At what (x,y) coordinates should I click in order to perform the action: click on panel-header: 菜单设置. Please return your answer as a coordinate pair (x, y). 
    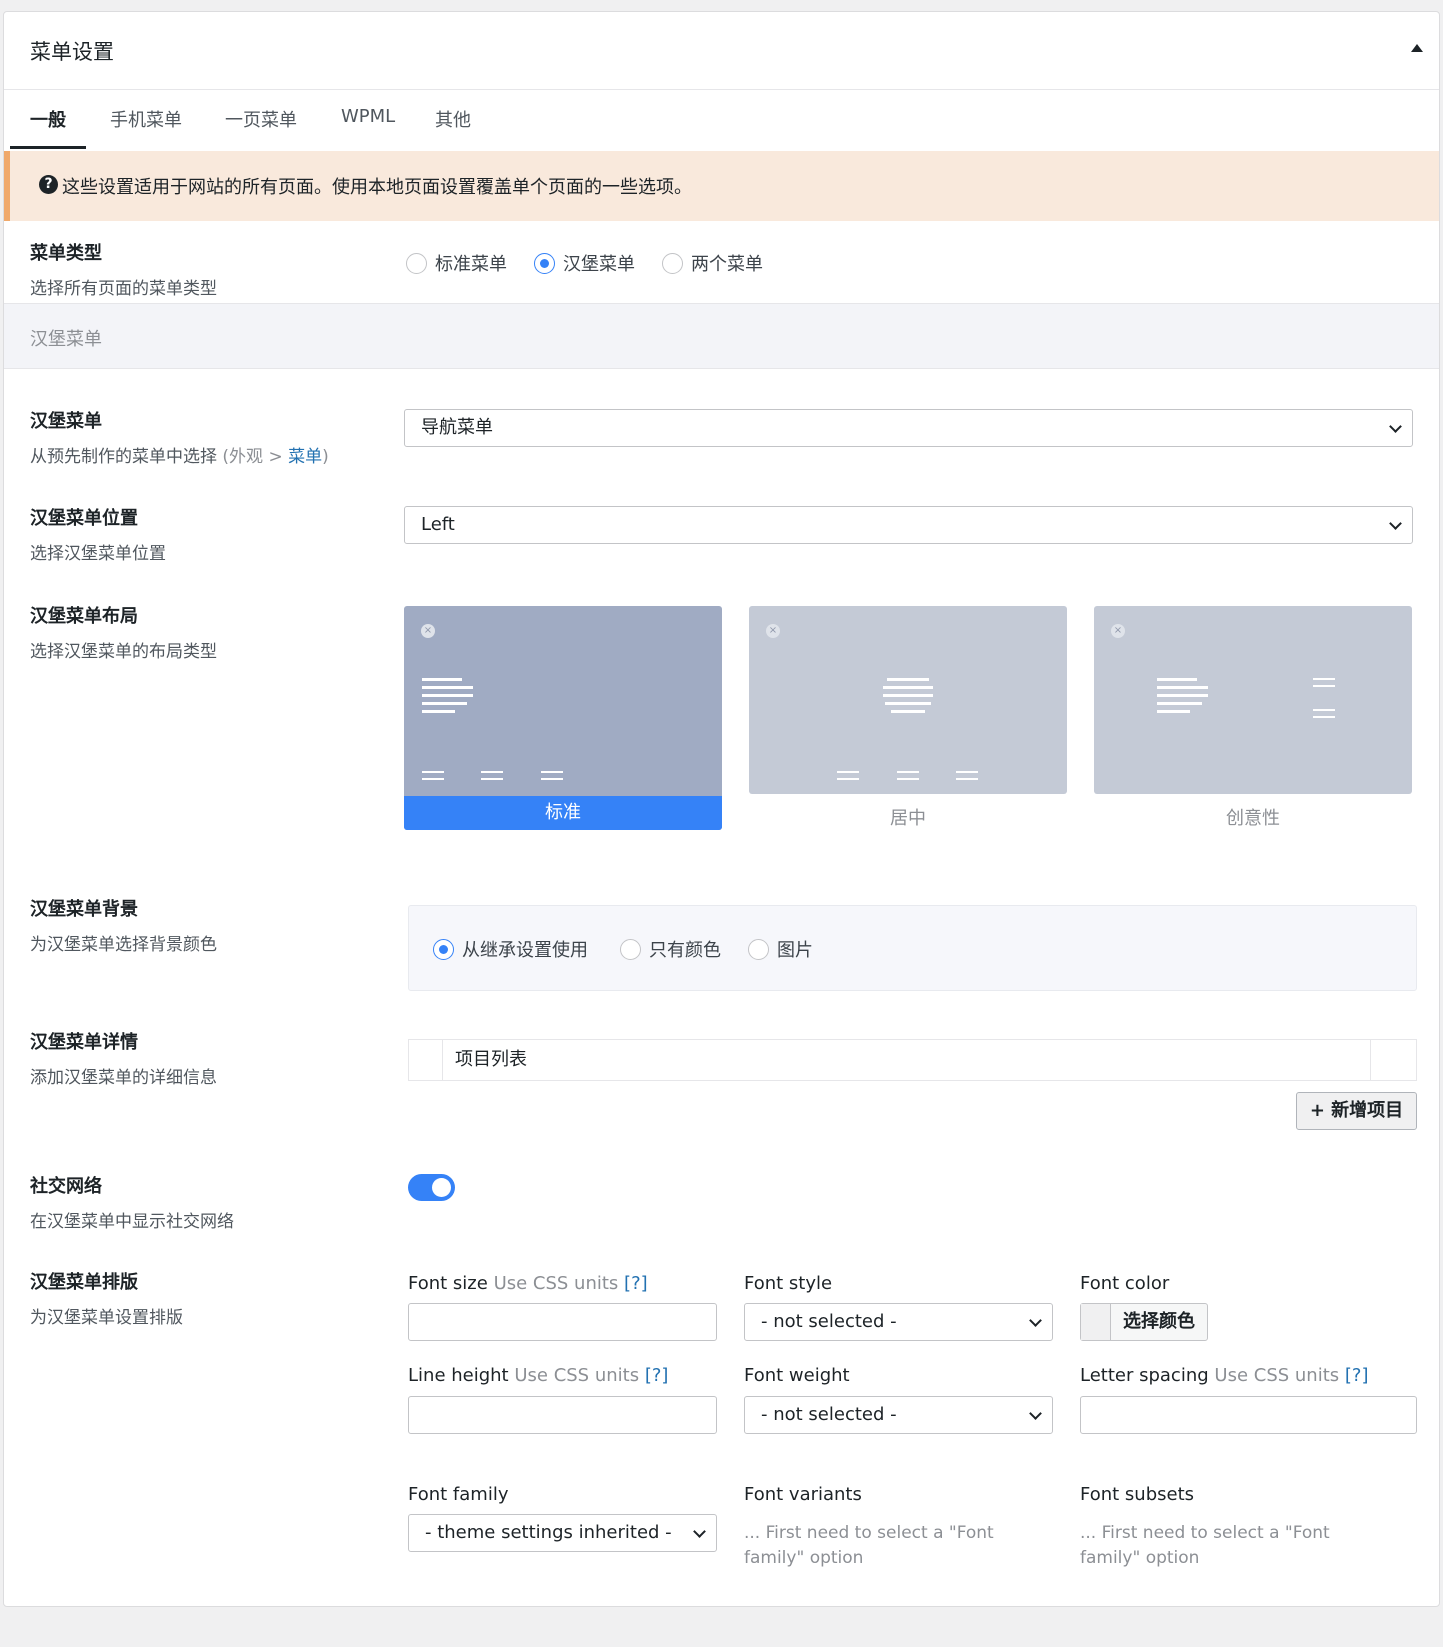
    Looking at the image, I should click on (721, 51).